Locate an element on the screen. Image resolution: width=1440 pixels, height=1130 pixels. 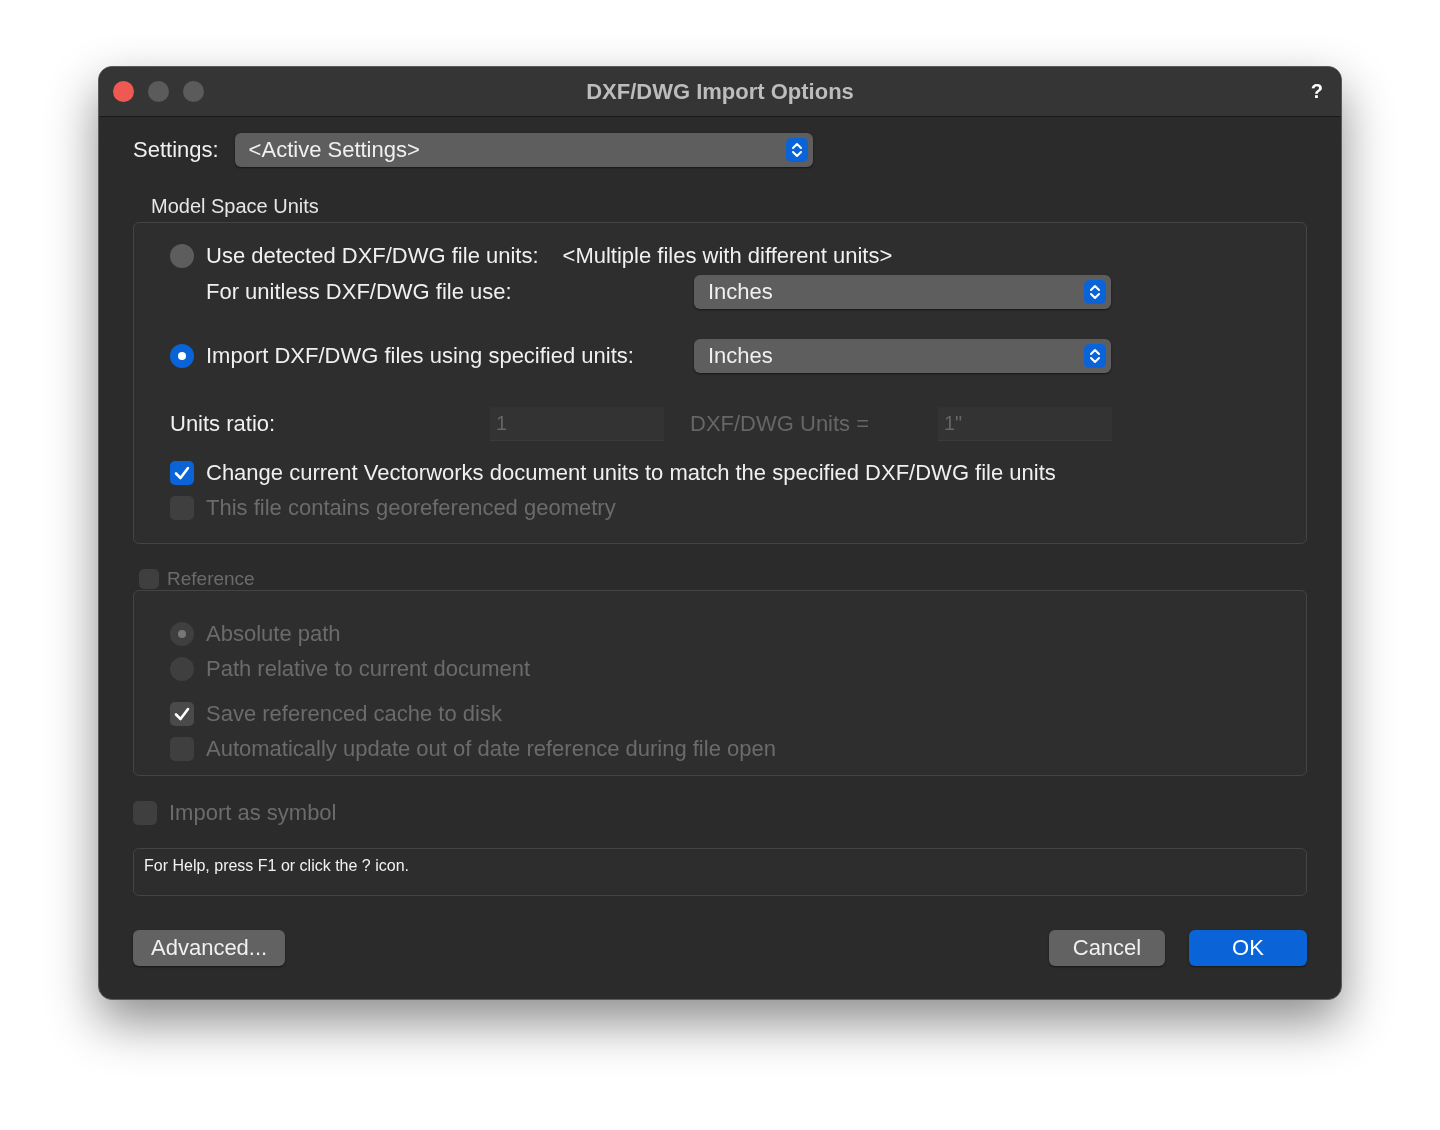
units-dropdown: Inches is located at coordinates (902, 356).